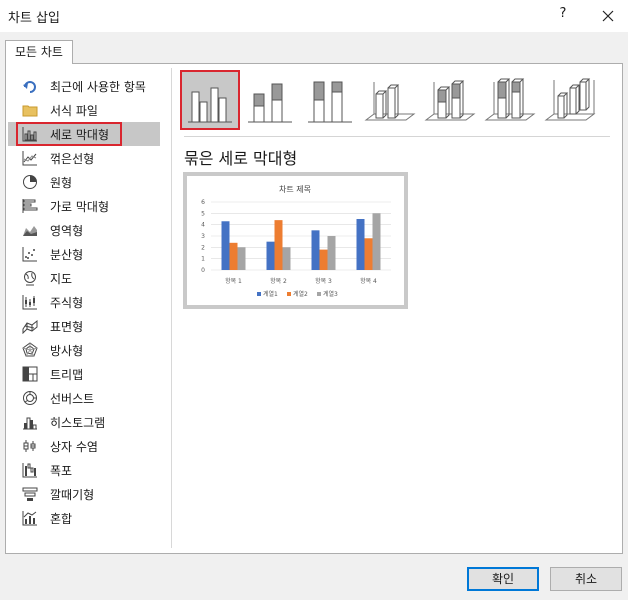  Describe the element at coordinates (30, 86) in the screenshot. I see `undo-arrow-icon` at that location.